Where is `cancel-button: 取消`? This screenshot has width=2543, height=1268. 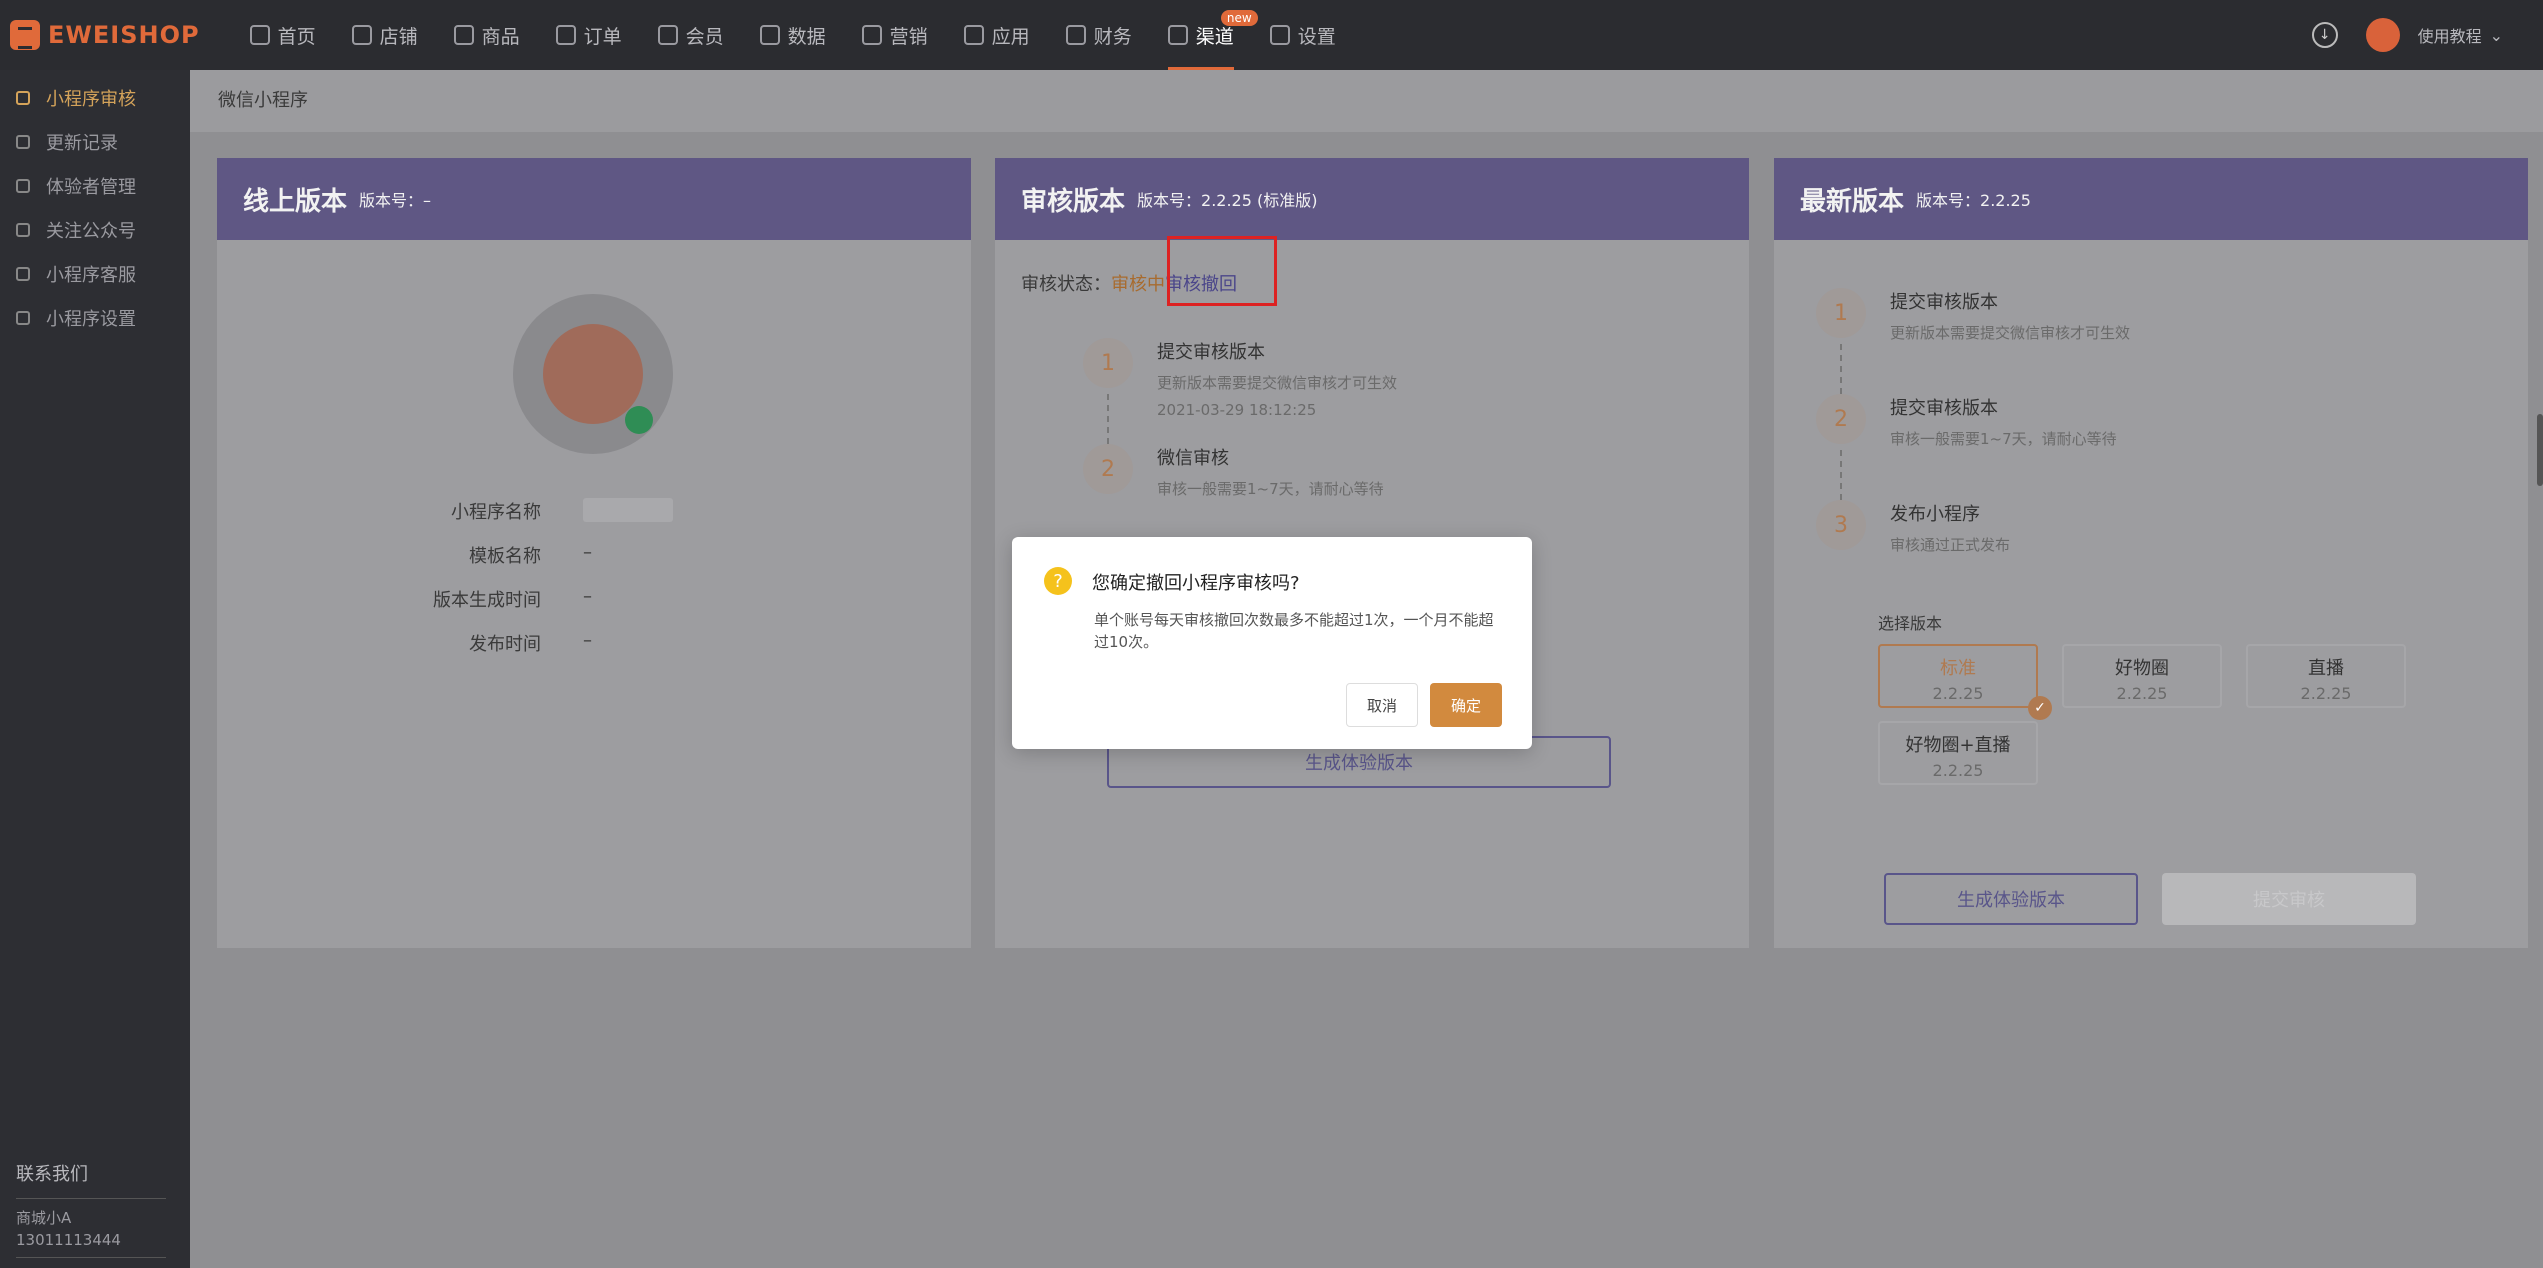
cancel-button: 取消 is located at coordinates (1382, 705).